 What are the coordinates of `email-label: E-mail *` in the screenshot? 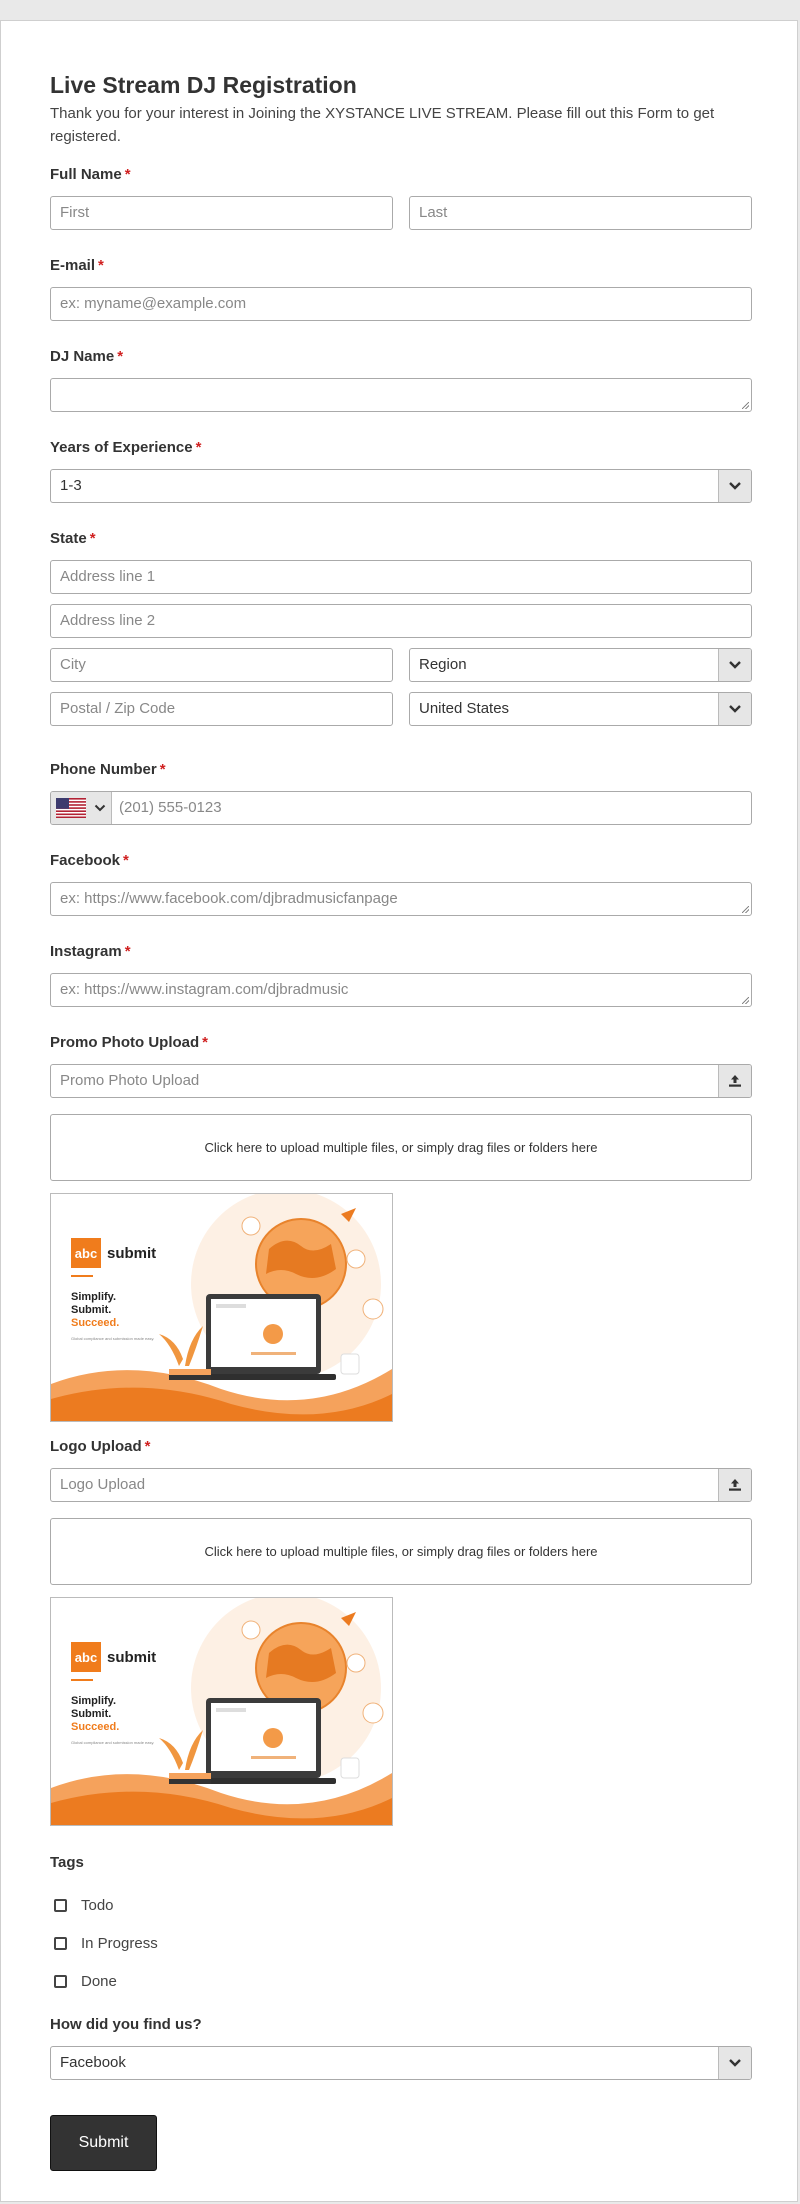 It's located at (77, 265).